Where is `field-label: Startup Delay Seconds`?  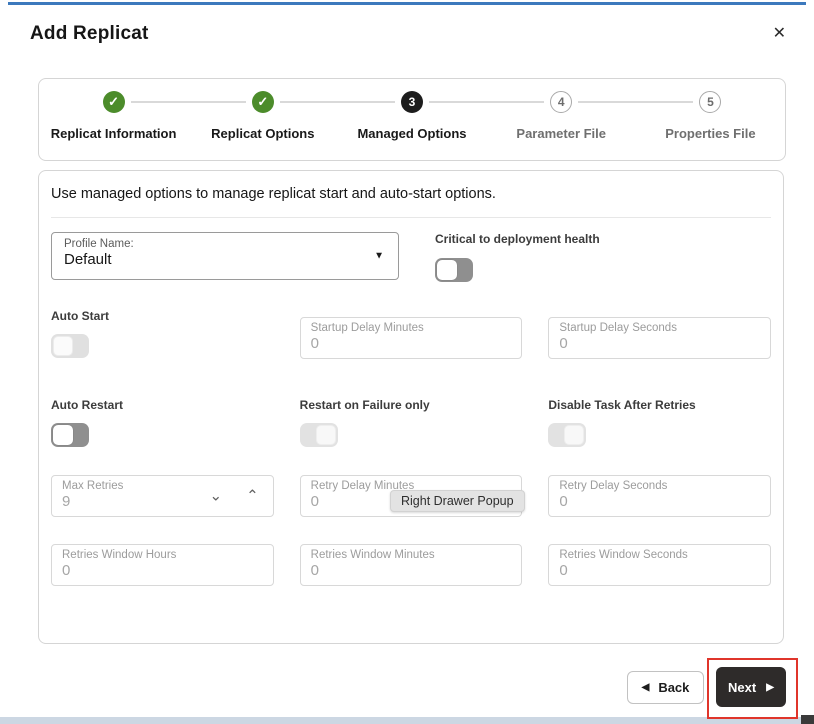 field-label: Startup Delay Seconds is located at coordinates (618, 328).